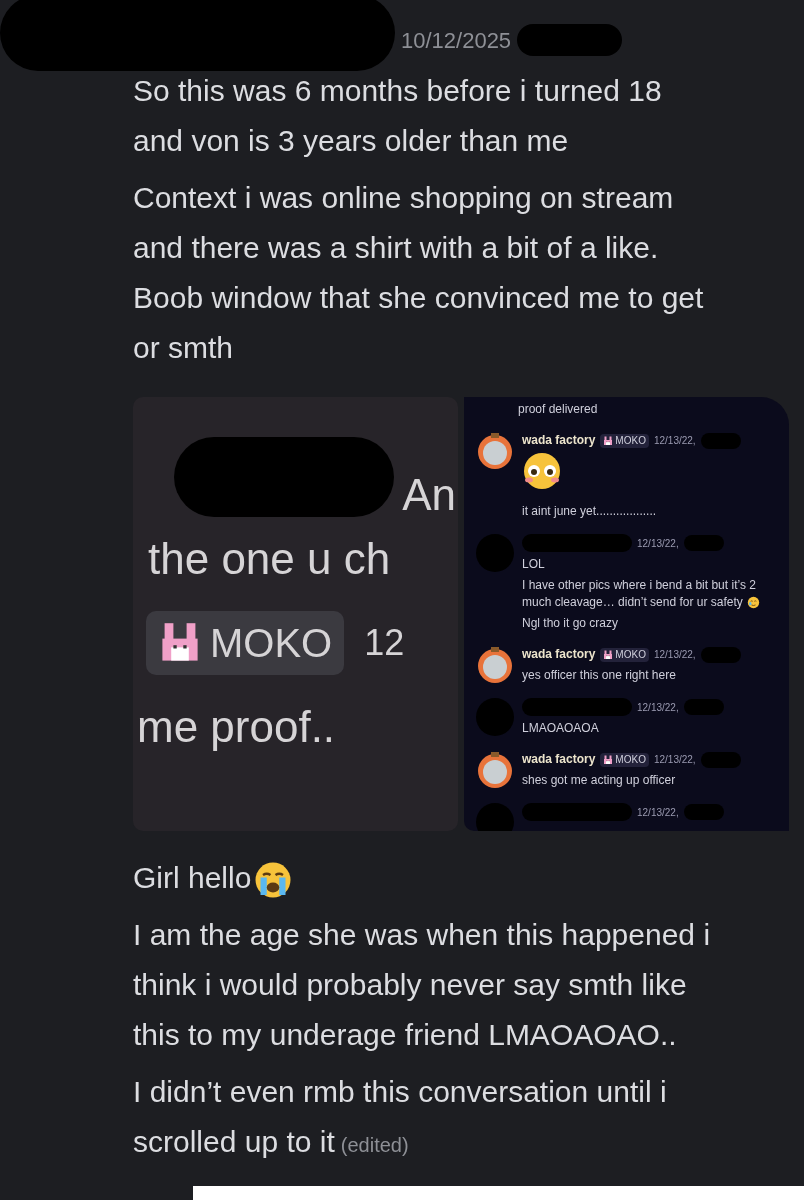  Describe the element at coordinates (534, 564) in the screenshot. I see `message-text: LOL` at that location.